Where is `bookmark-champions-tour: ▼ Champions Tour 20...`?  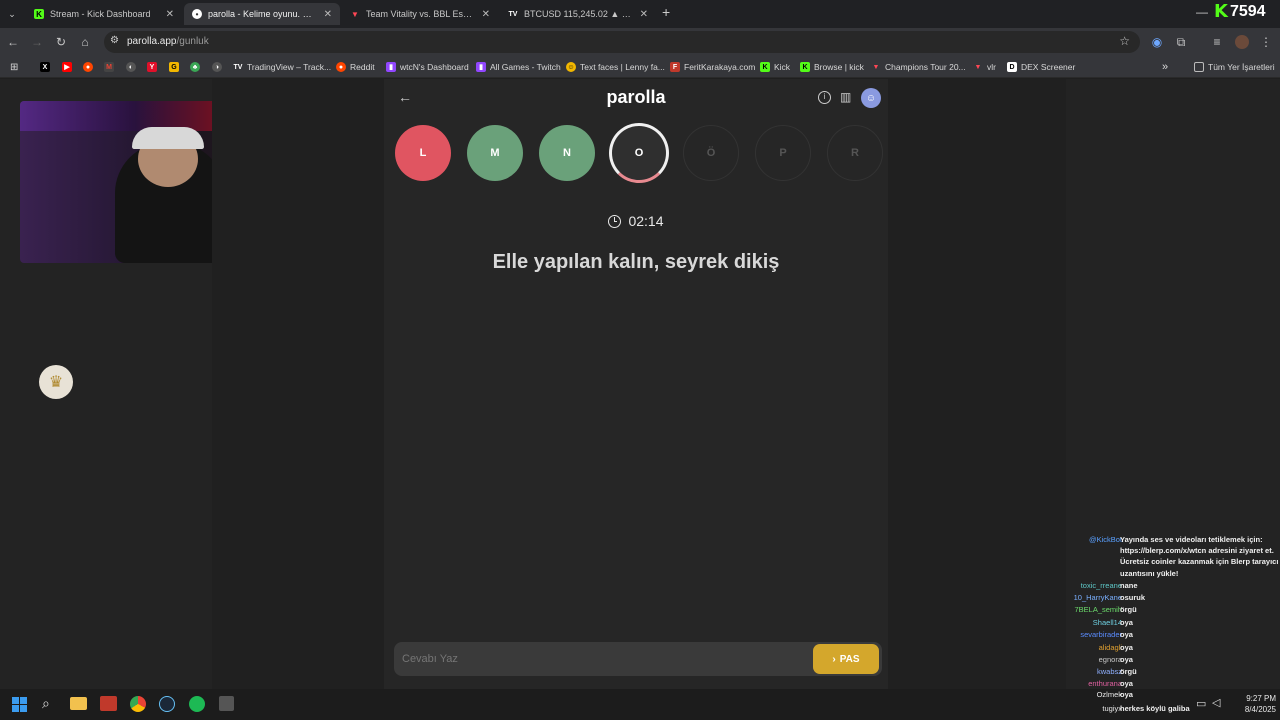
bookmark-champions-tour: ▼ Champions Tour 20... is located at coordinates (918, 67).